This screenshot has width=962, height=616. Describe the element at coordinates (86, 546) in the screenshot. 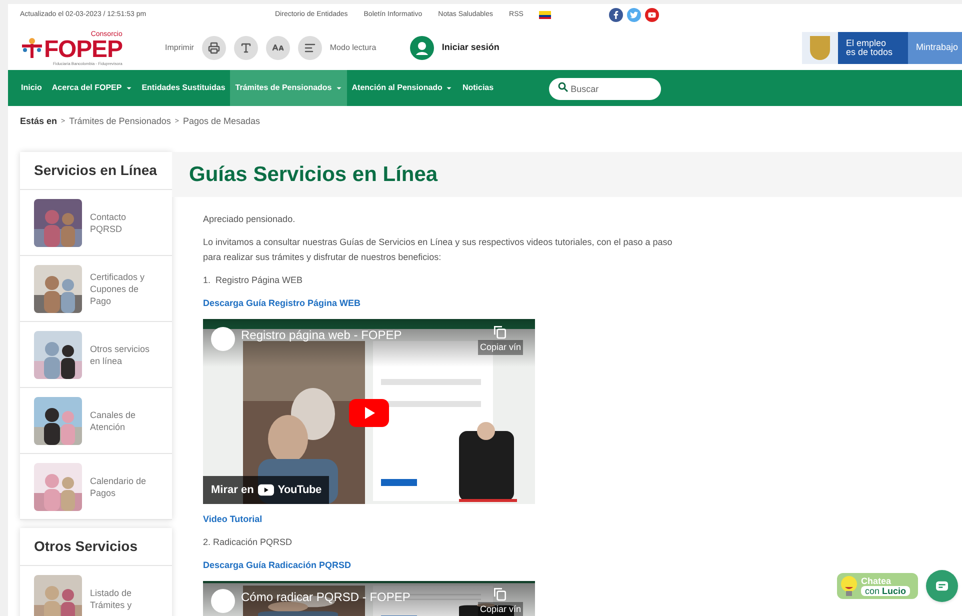

I see `sidebar-heading: Otros Servicios` at that location.